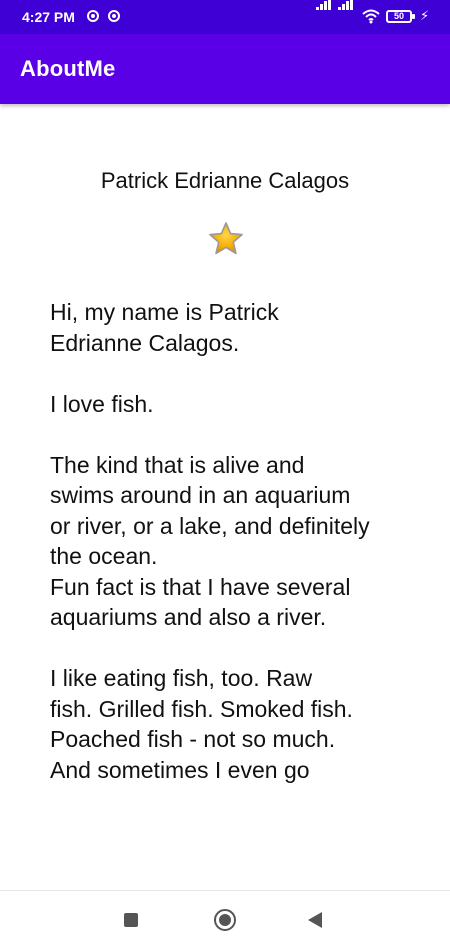 The image size is (450, 950). I want to click on name-text: Patrick Edrianne Calagos, so click(225, 180).